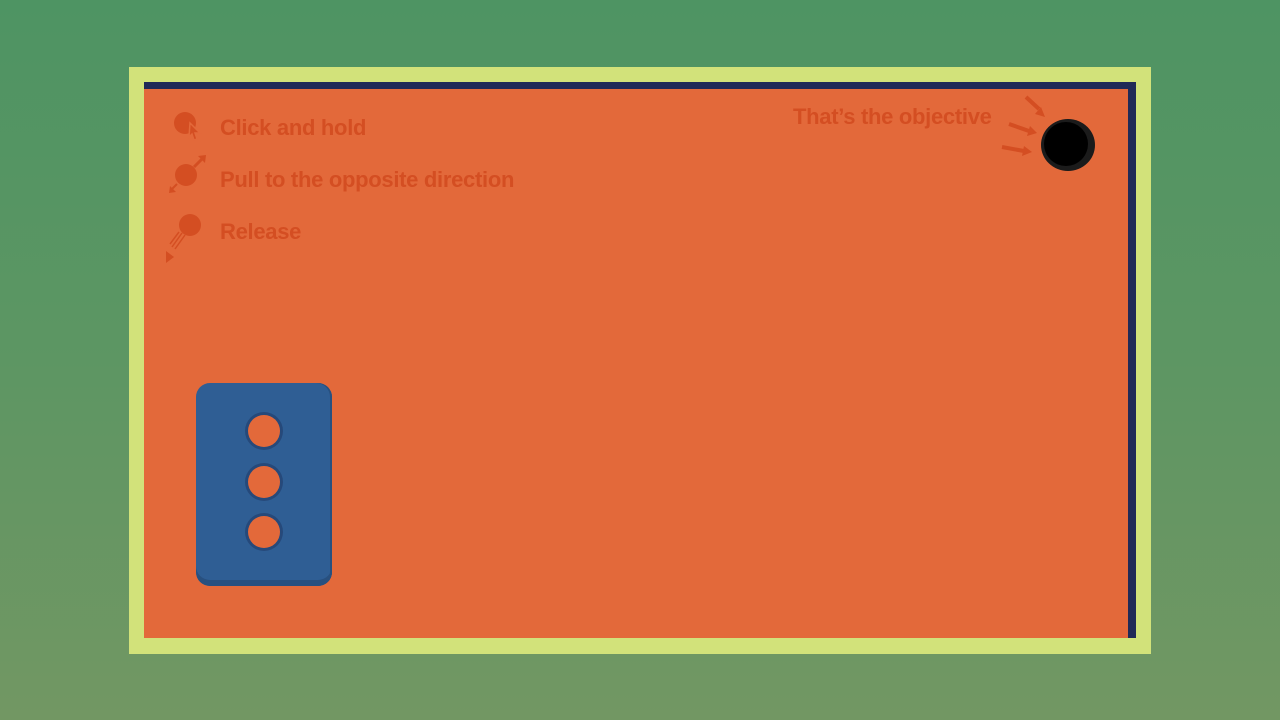  What do you see at coordinates (293, 127) in the screenshot?
I see `instruction-step-1: Click and hold` at bounding box center [293, 127].